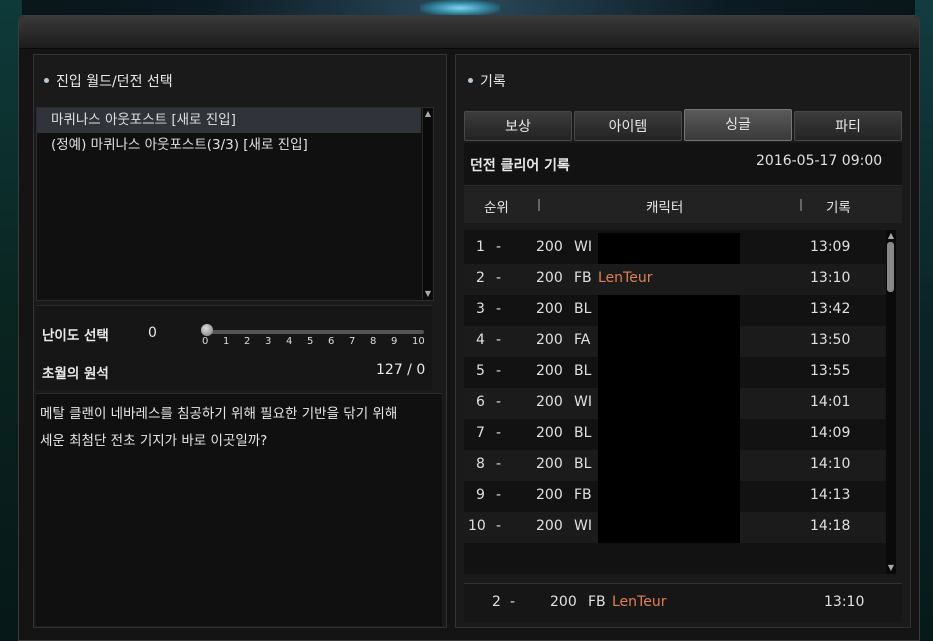 The height and width of the screenshot is (641, 933). What do you see at coordinates (469, 32) in the screenshot?
I see `window-header` at bounding box center [469, 32].